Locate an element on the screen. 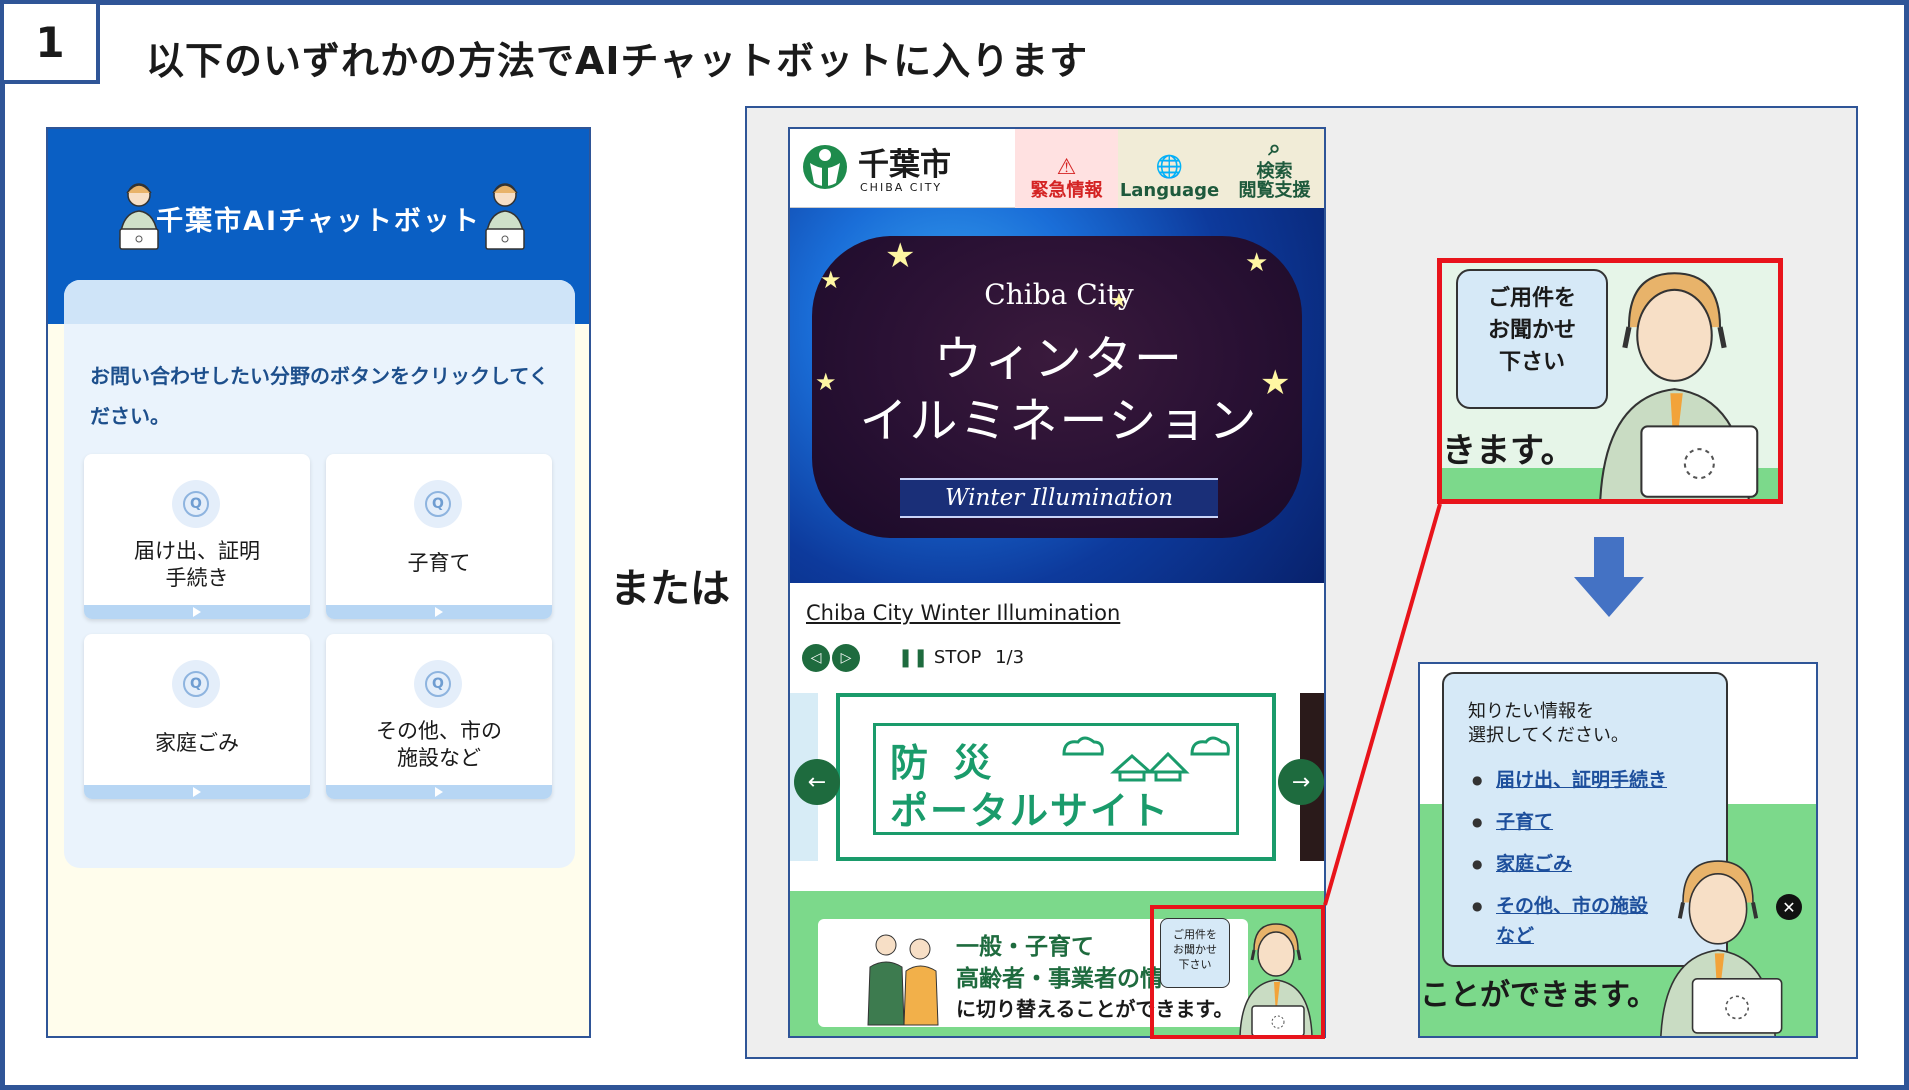  site-name-en: CHIBA CITY is located at coordinates (901, 187).